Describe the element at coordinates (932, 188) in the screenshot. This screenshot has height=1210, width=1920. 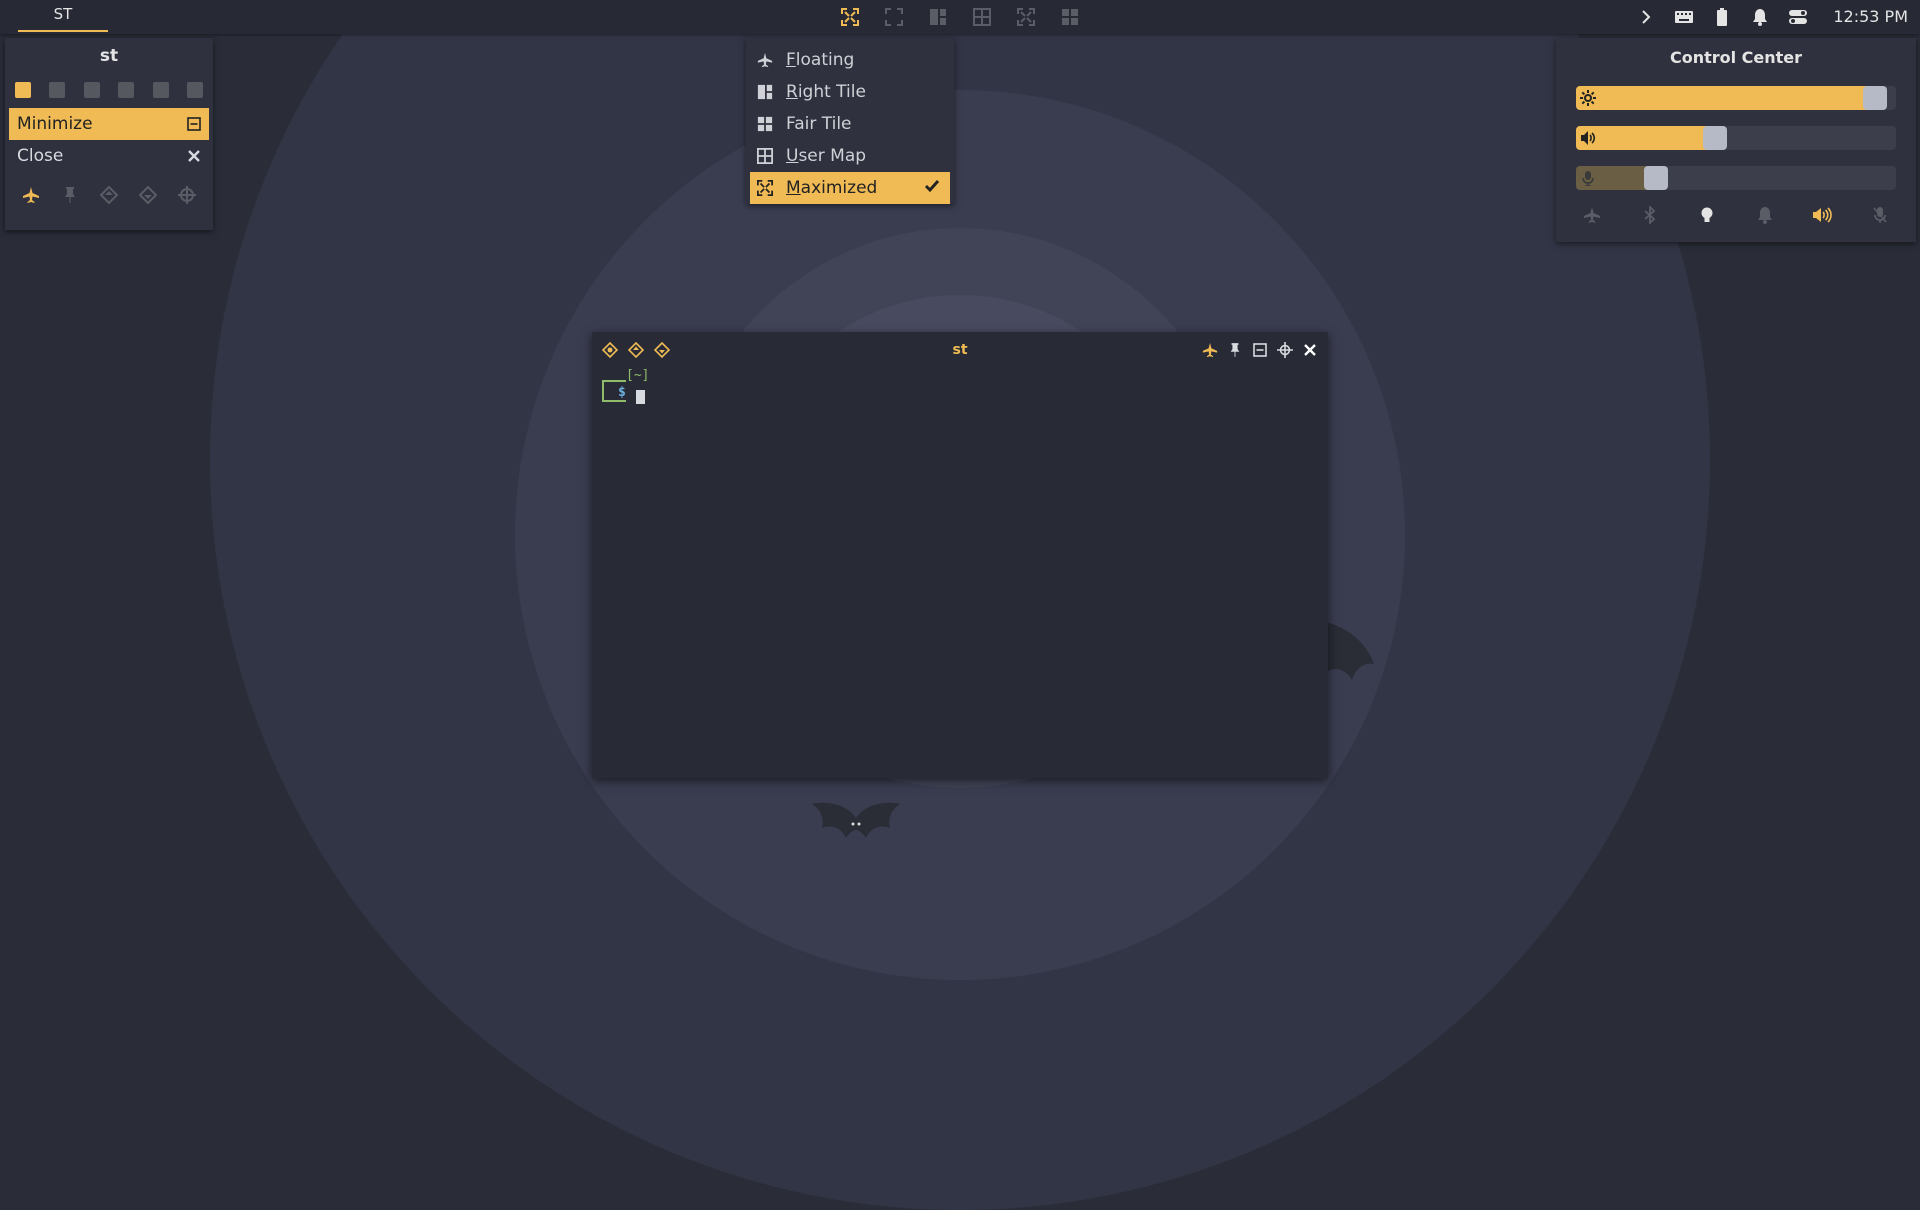
I see `checkmark-icon` at that location.